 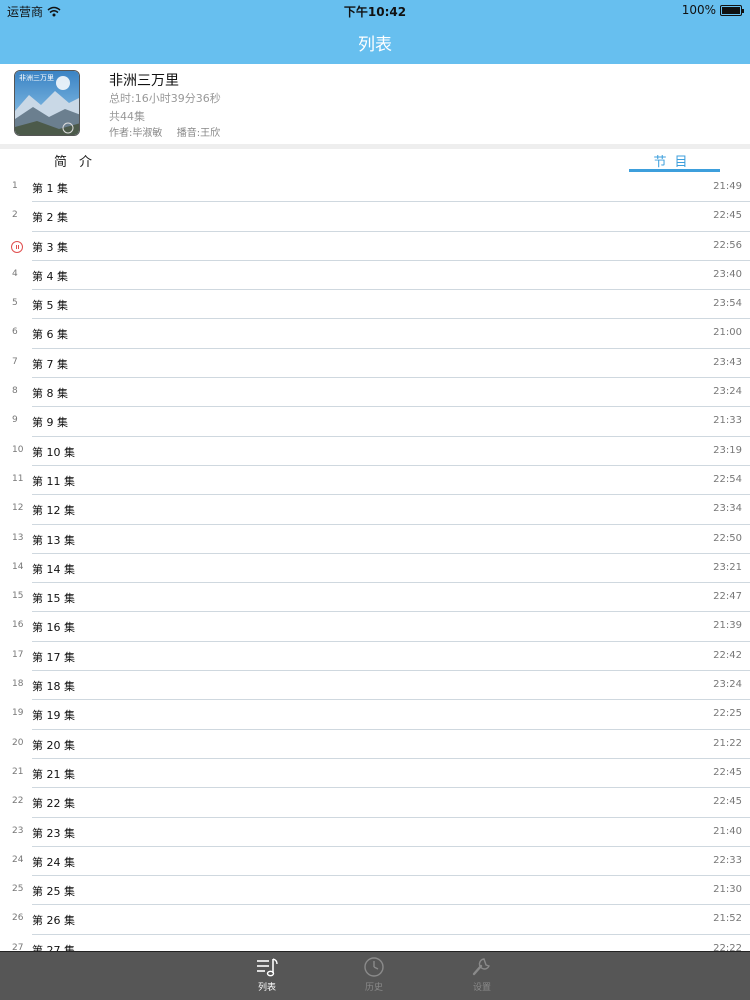 What do you see at coordinates (375, 803) in the screenshot?
I see `episode-row: 22 第 22 集 22:45` at bounding box center [375, 803].